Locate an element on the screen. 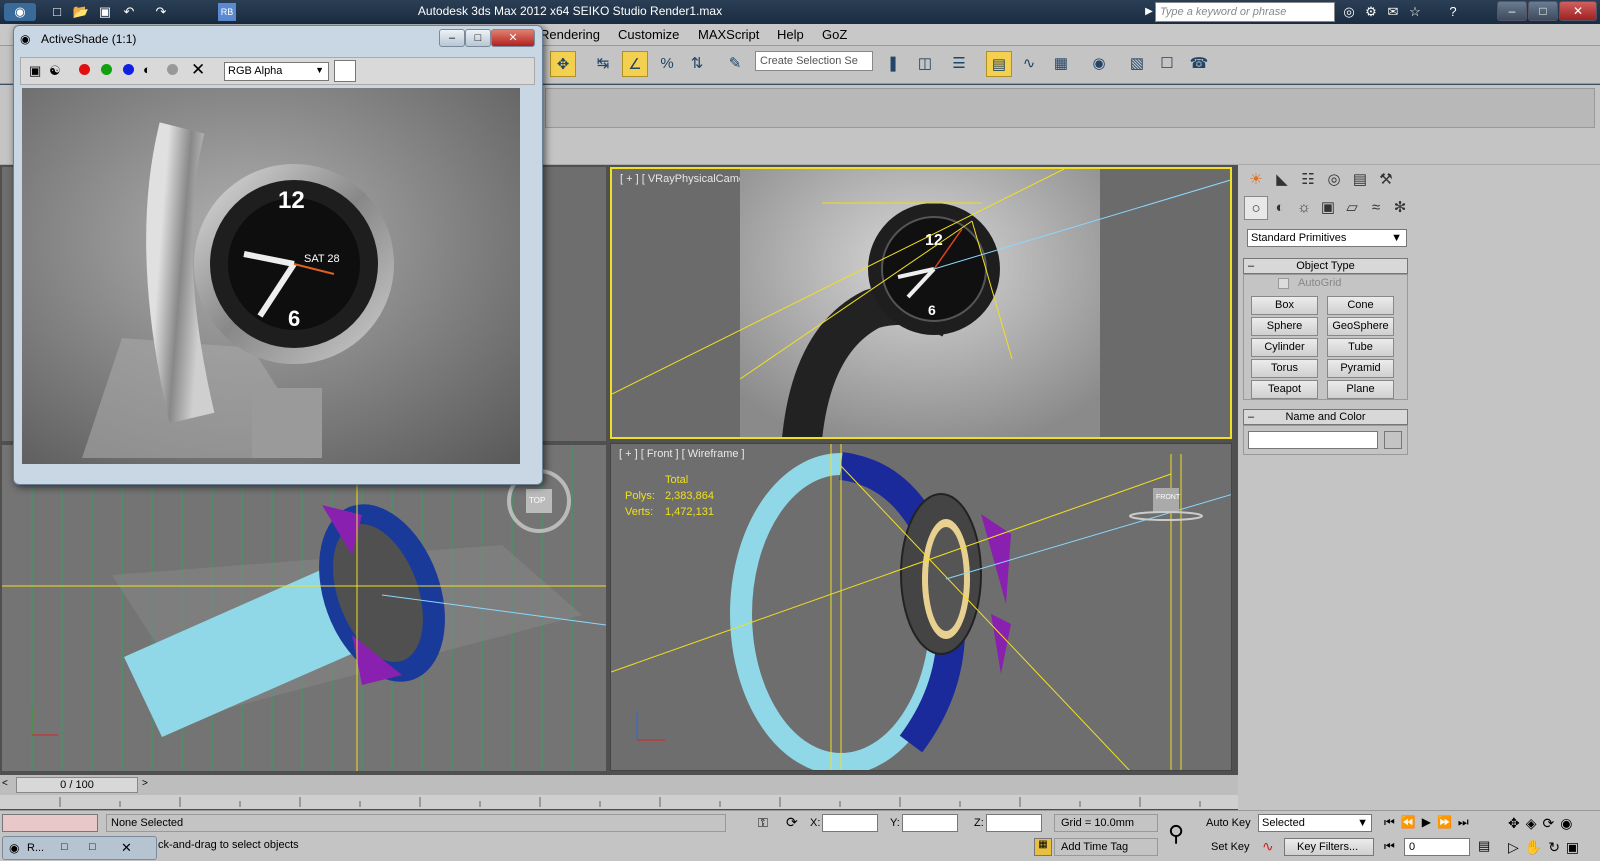  menu-goz: GoZ is located at coordinates (834, 34).